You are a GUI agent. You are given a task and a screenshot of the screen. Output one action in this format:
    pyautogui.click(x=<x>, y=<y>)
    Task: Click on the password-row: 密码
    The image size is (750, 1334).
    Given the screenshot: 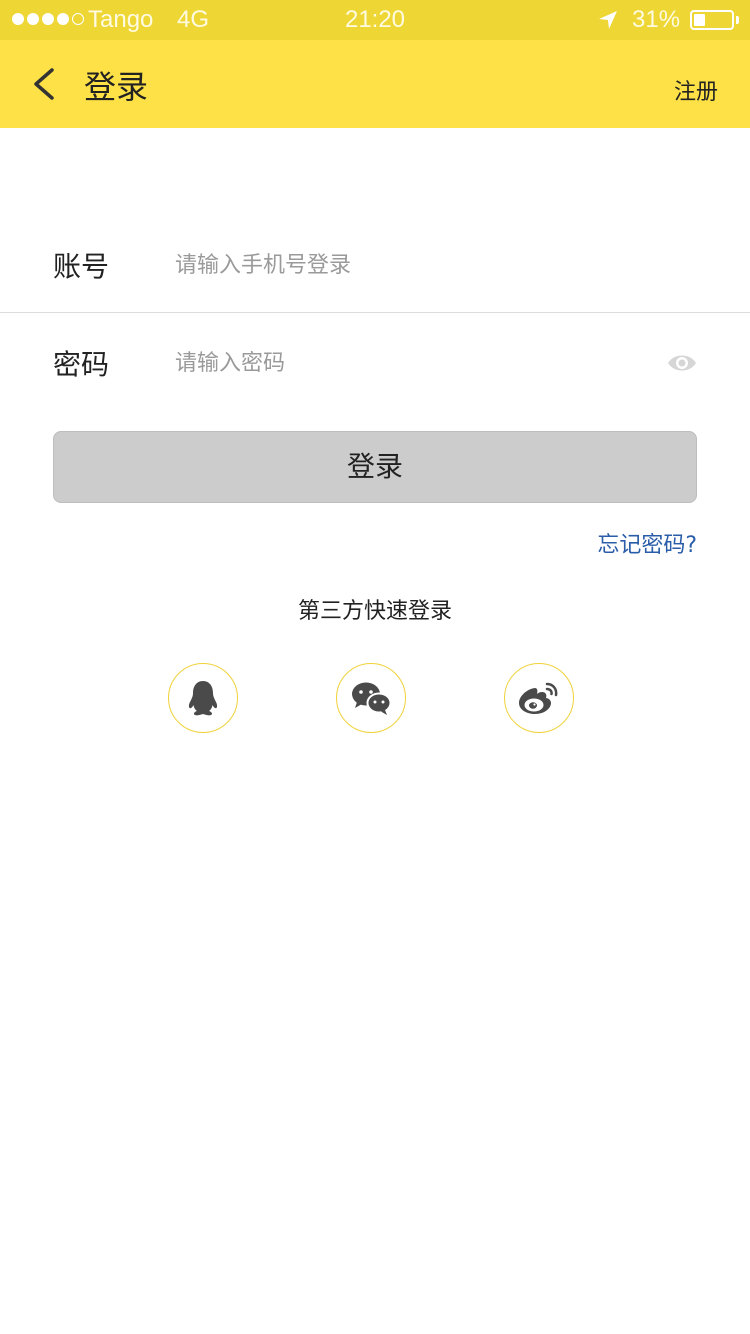 What is the action you would take?
    pyautogui.click(x=375, y=362)
    